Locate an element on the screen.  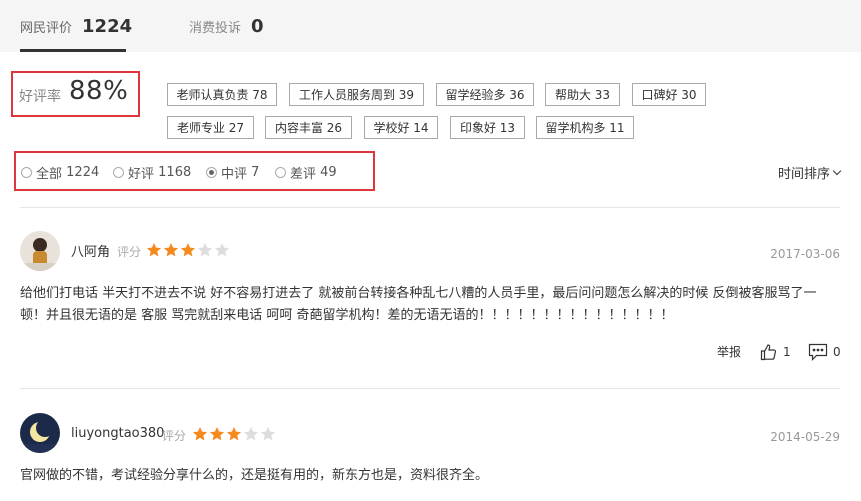
active-tab-indicator is located at coordinates (73, 50).